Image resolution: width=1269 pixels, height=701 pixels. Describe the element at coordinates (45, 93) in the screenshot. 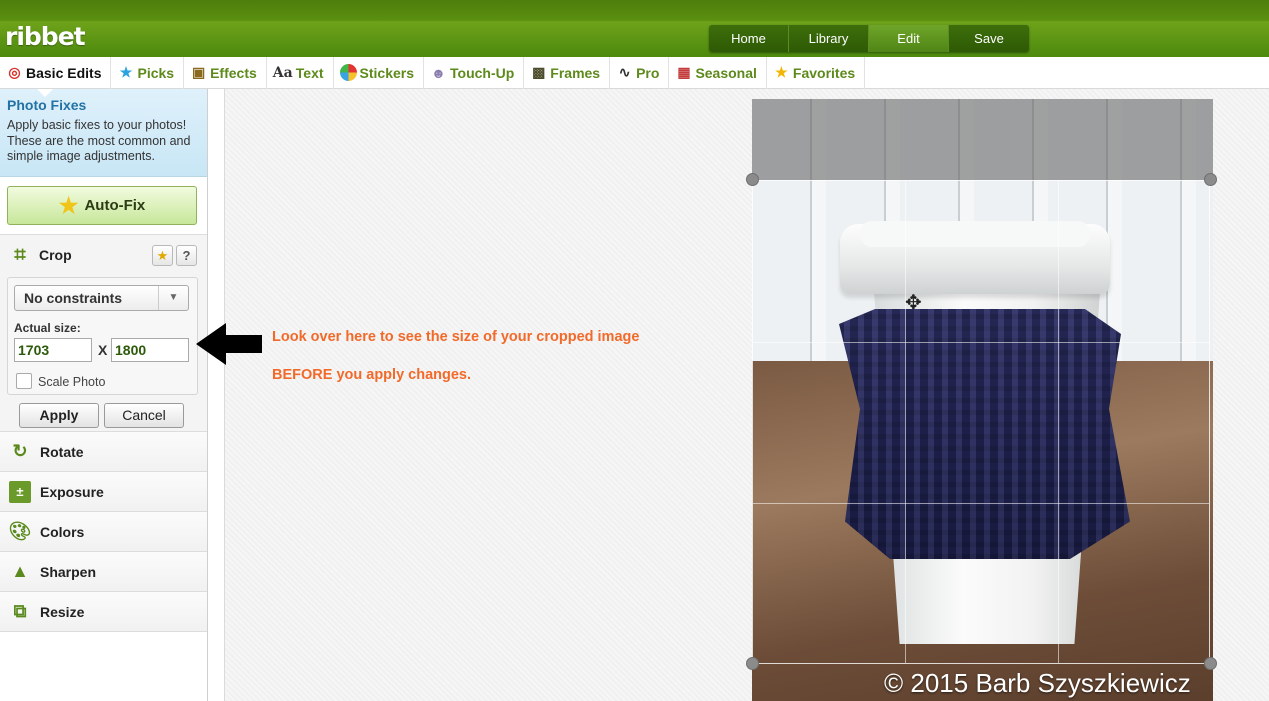

I see `tab-pointer` at that location.